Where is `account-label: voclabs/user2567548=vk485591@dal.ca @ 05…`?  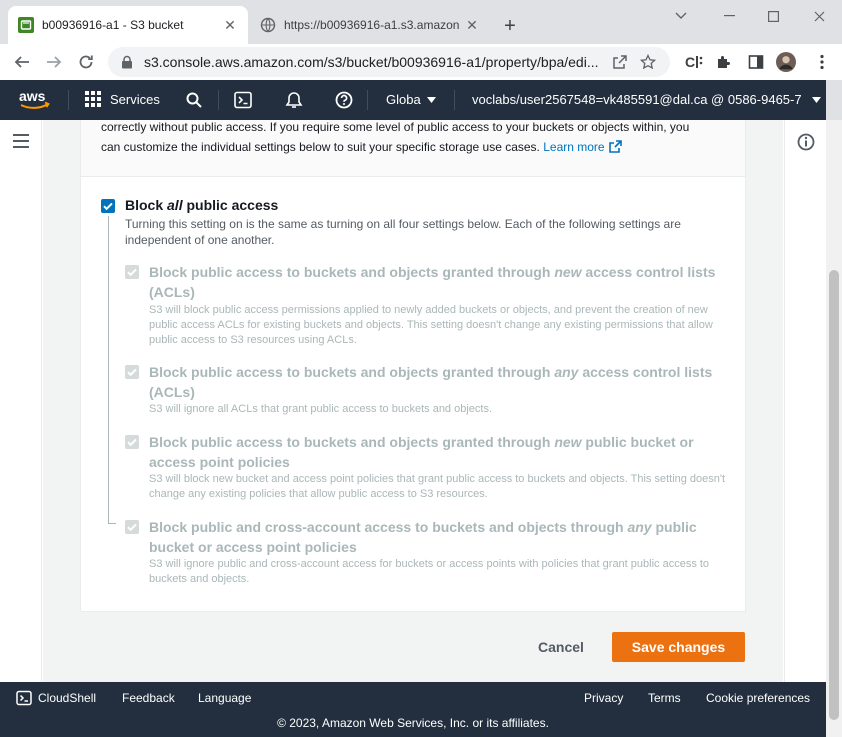 account-label: voclabs/user2567548=vk485591@dal.ca @ 05… is located at coordinates (637, 99).